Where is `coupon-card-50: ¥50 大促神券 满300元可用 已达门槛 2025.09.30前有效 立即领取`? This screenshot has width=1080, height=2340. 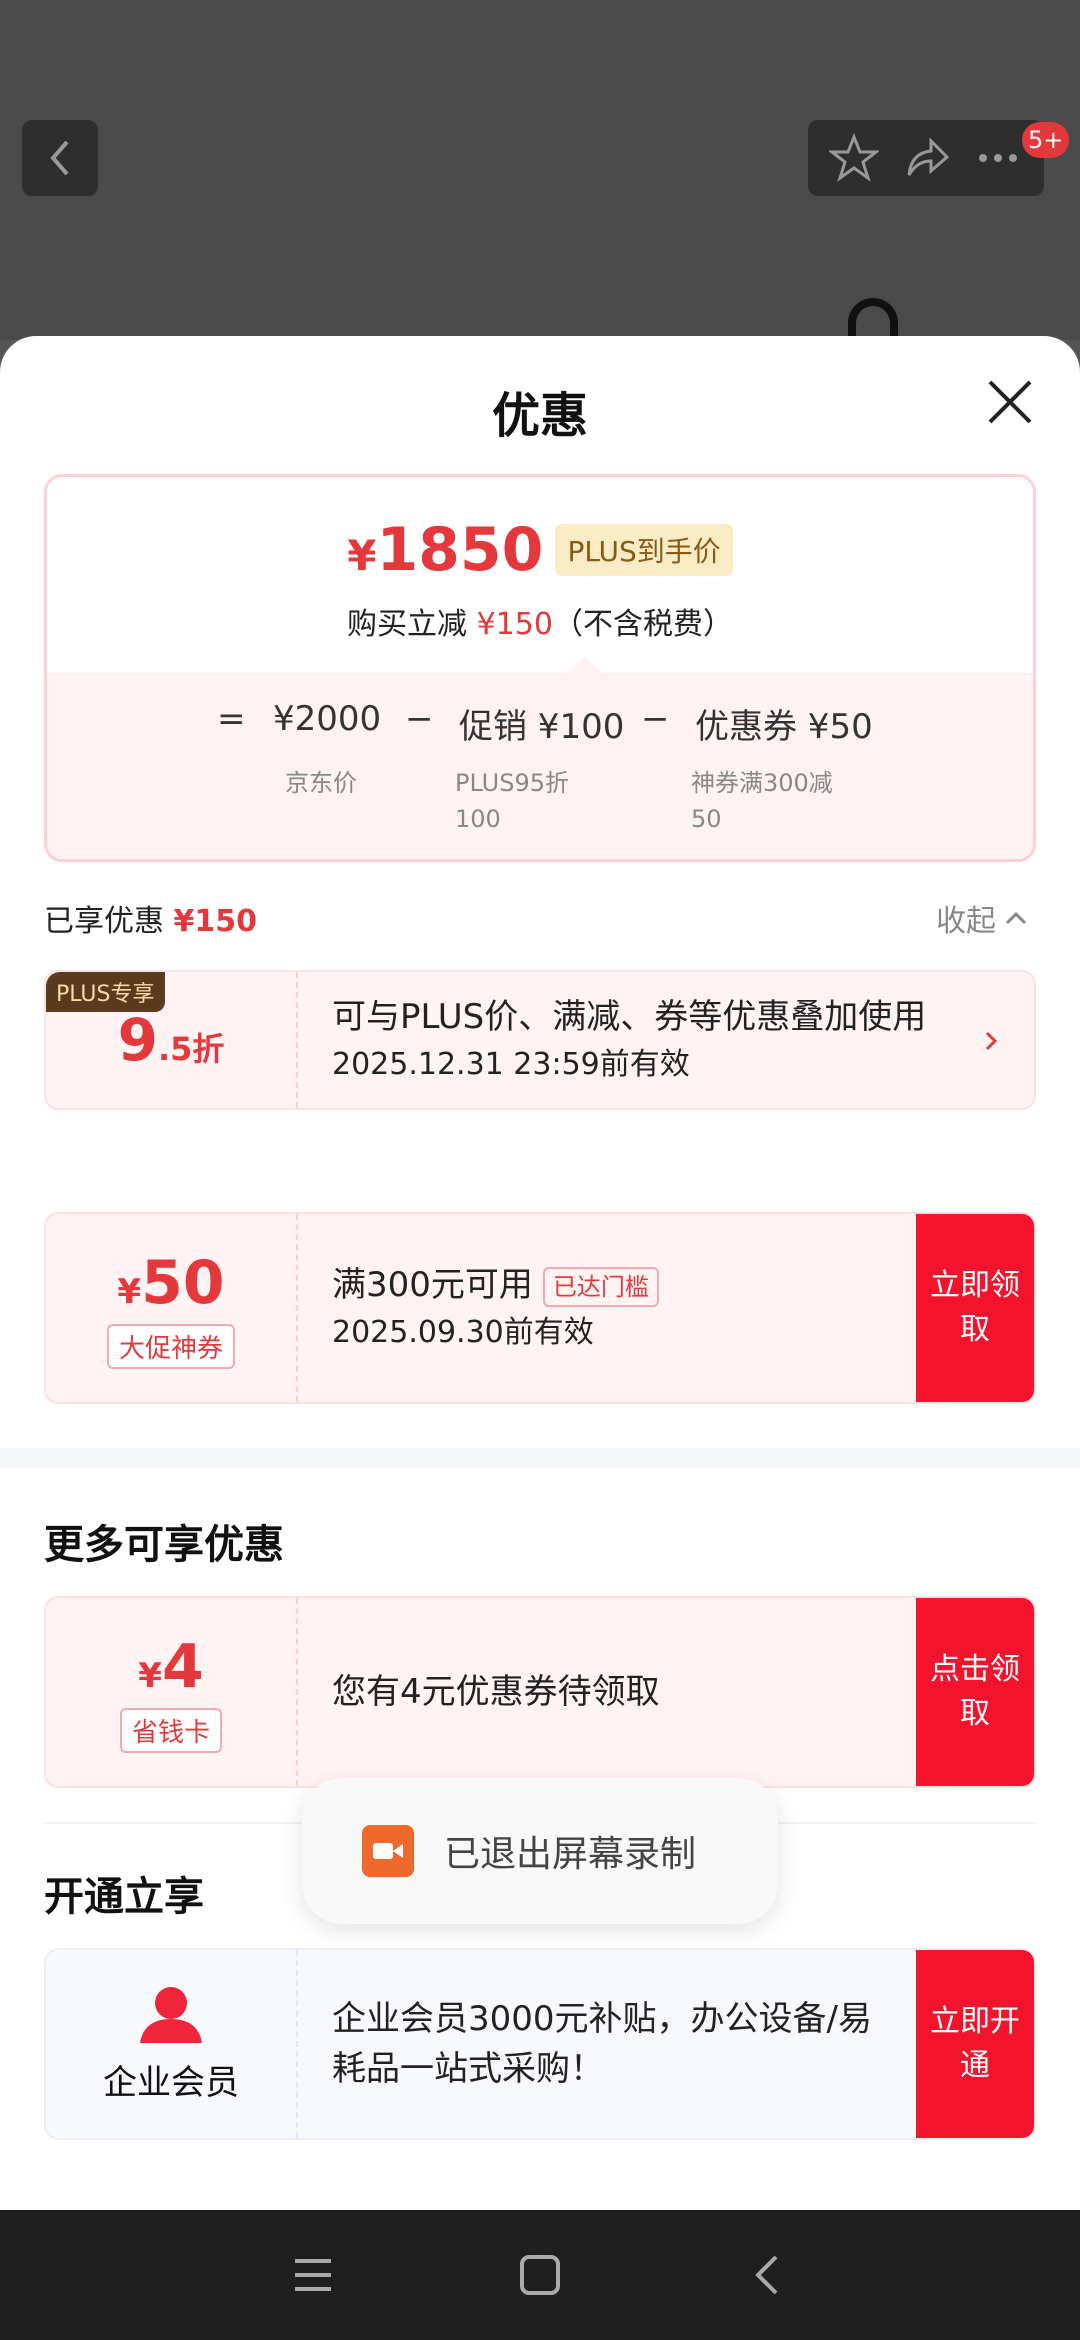 coupon-card-50: ¥50 大促神券 满300元可用 已达门槛 2025.09.30前有效 立即领取 is located at coordinates (540, 1308).